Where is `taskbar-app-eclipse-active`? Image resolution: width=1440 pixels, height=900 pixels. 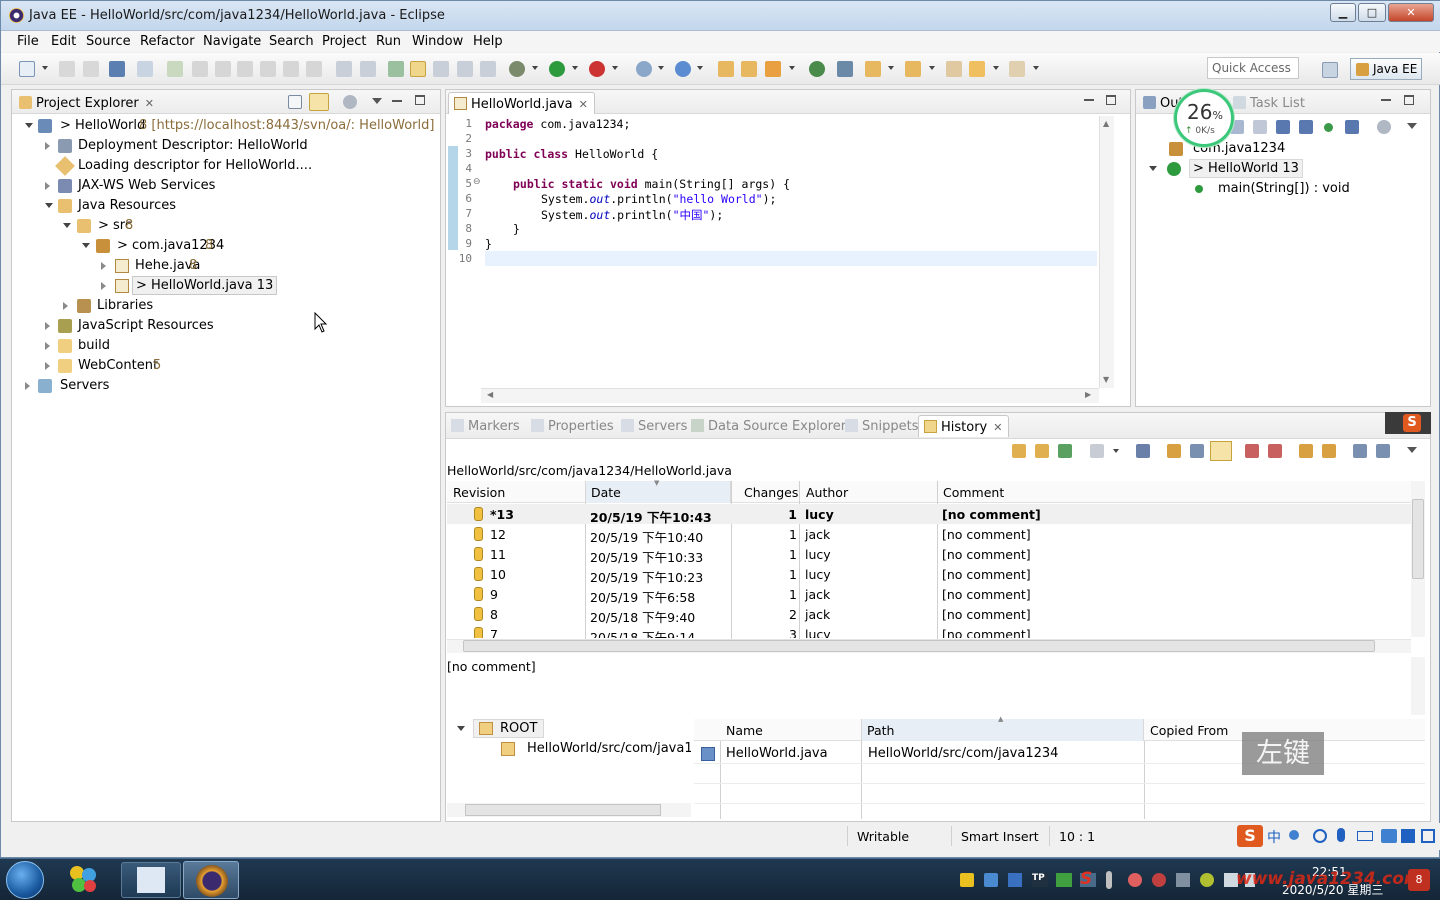
taskbar-app-eclipse-active is located at coordinates (211, 880).